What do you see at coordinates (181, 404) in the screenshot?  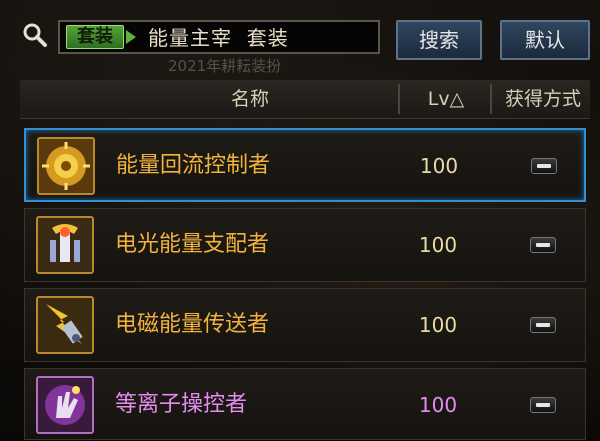 I see `item-name: 等离子操控者` at bounding box center [181, 404].